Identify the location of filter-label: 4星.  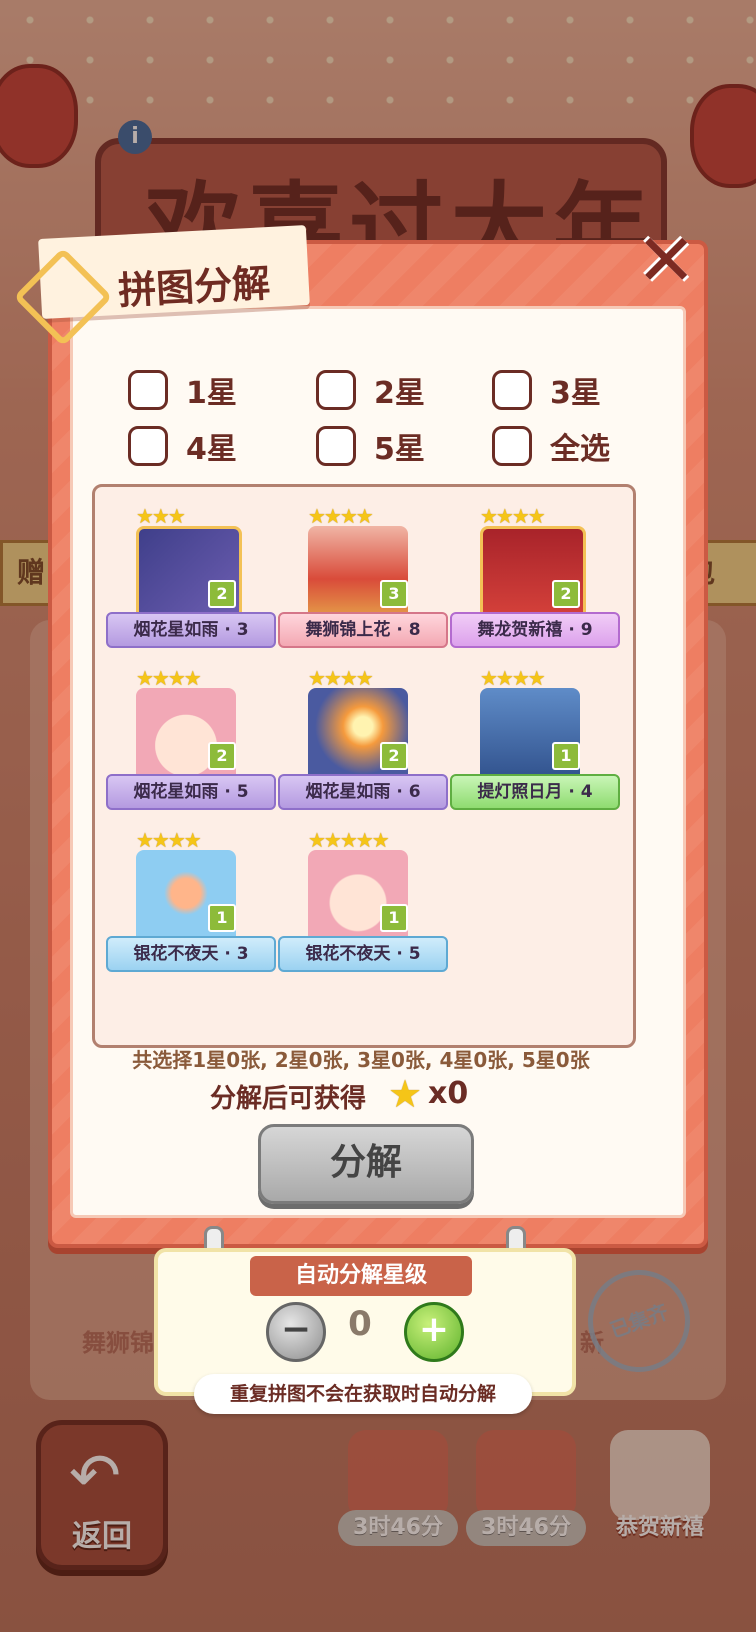
(211, 449).